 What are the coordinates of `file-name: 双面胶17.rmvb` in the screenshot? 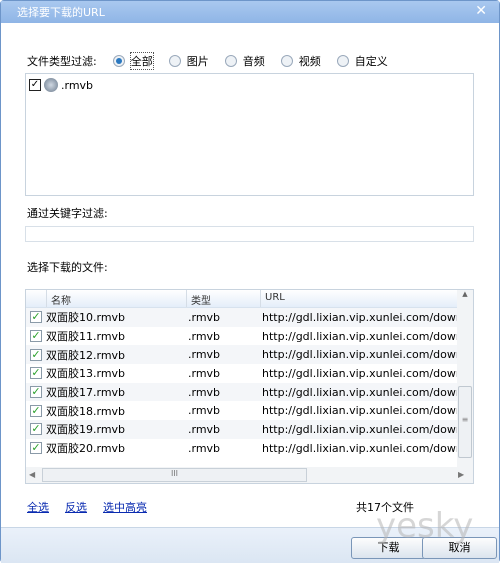 It's located at (86, 393).